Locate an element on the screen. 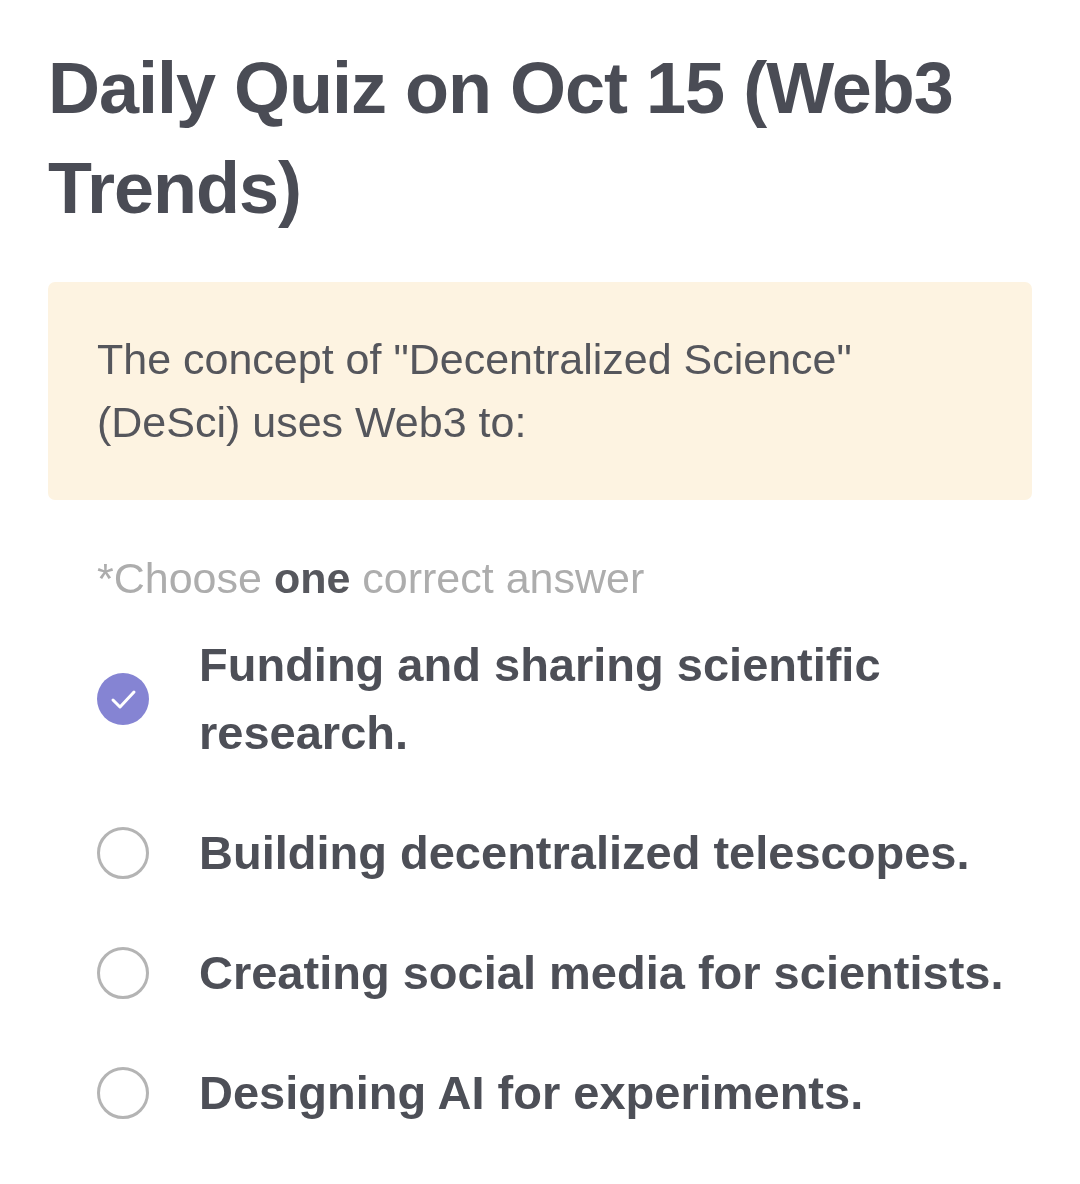  answer-option: Creating social media for scientists. is located at coordinates (550, 973).